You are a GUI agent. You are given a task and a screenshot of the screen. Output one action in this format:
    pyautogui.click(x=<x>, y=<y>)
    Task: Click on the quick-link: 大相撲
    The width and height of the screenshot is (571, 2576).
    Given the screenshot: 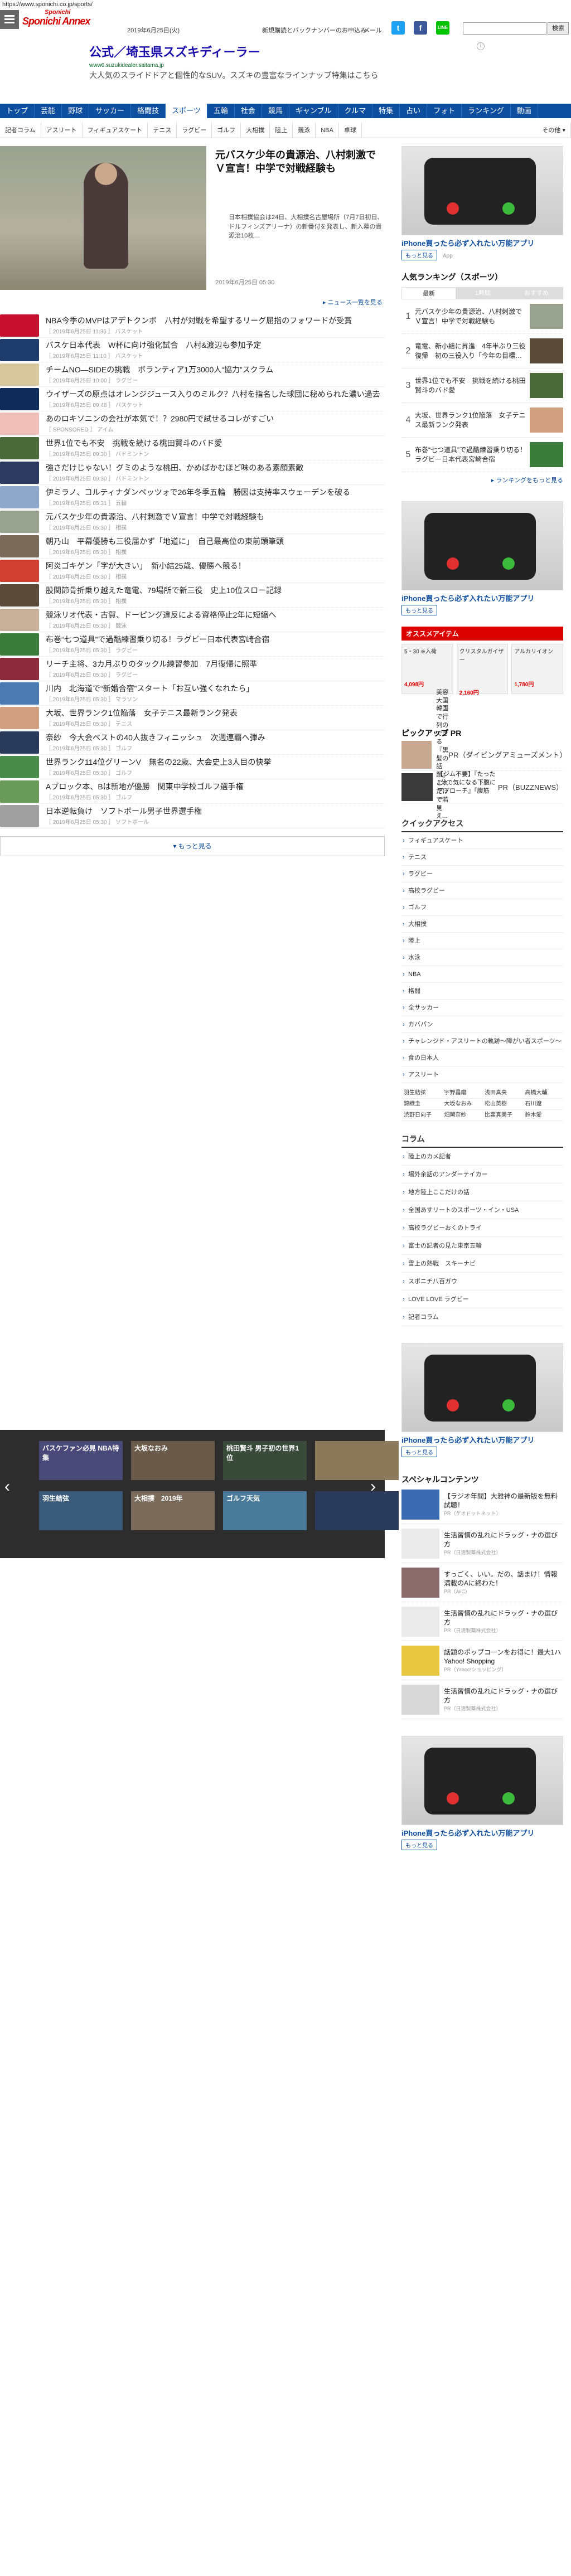 What is the action you would take?
    pyautogui.click(x=482, y=924)
    